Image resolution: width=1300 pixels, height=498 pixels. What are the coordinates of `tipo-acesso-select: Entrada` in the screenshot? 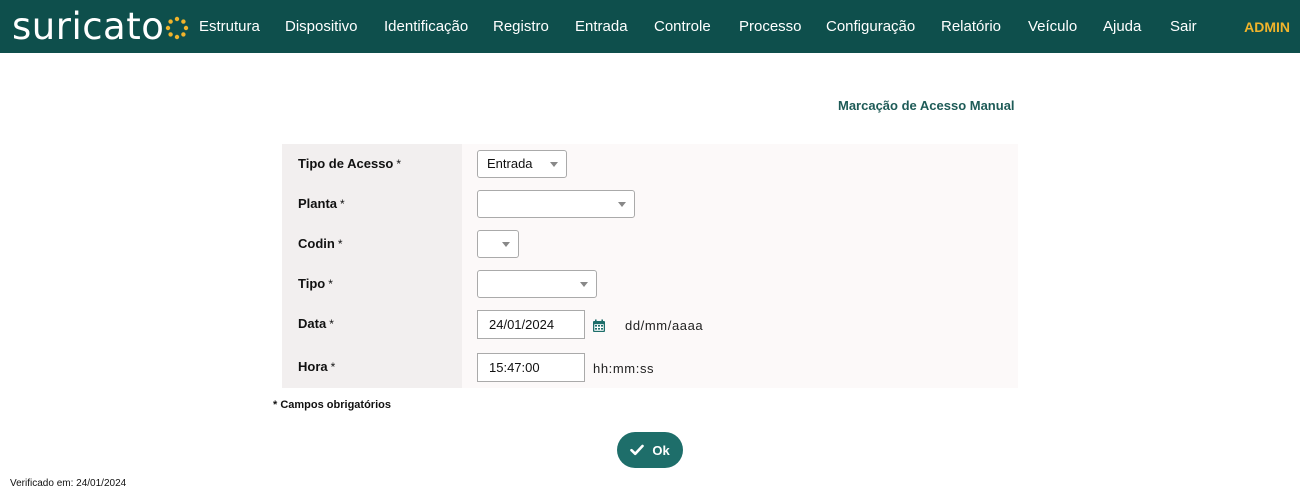 It's located at (522, 164).